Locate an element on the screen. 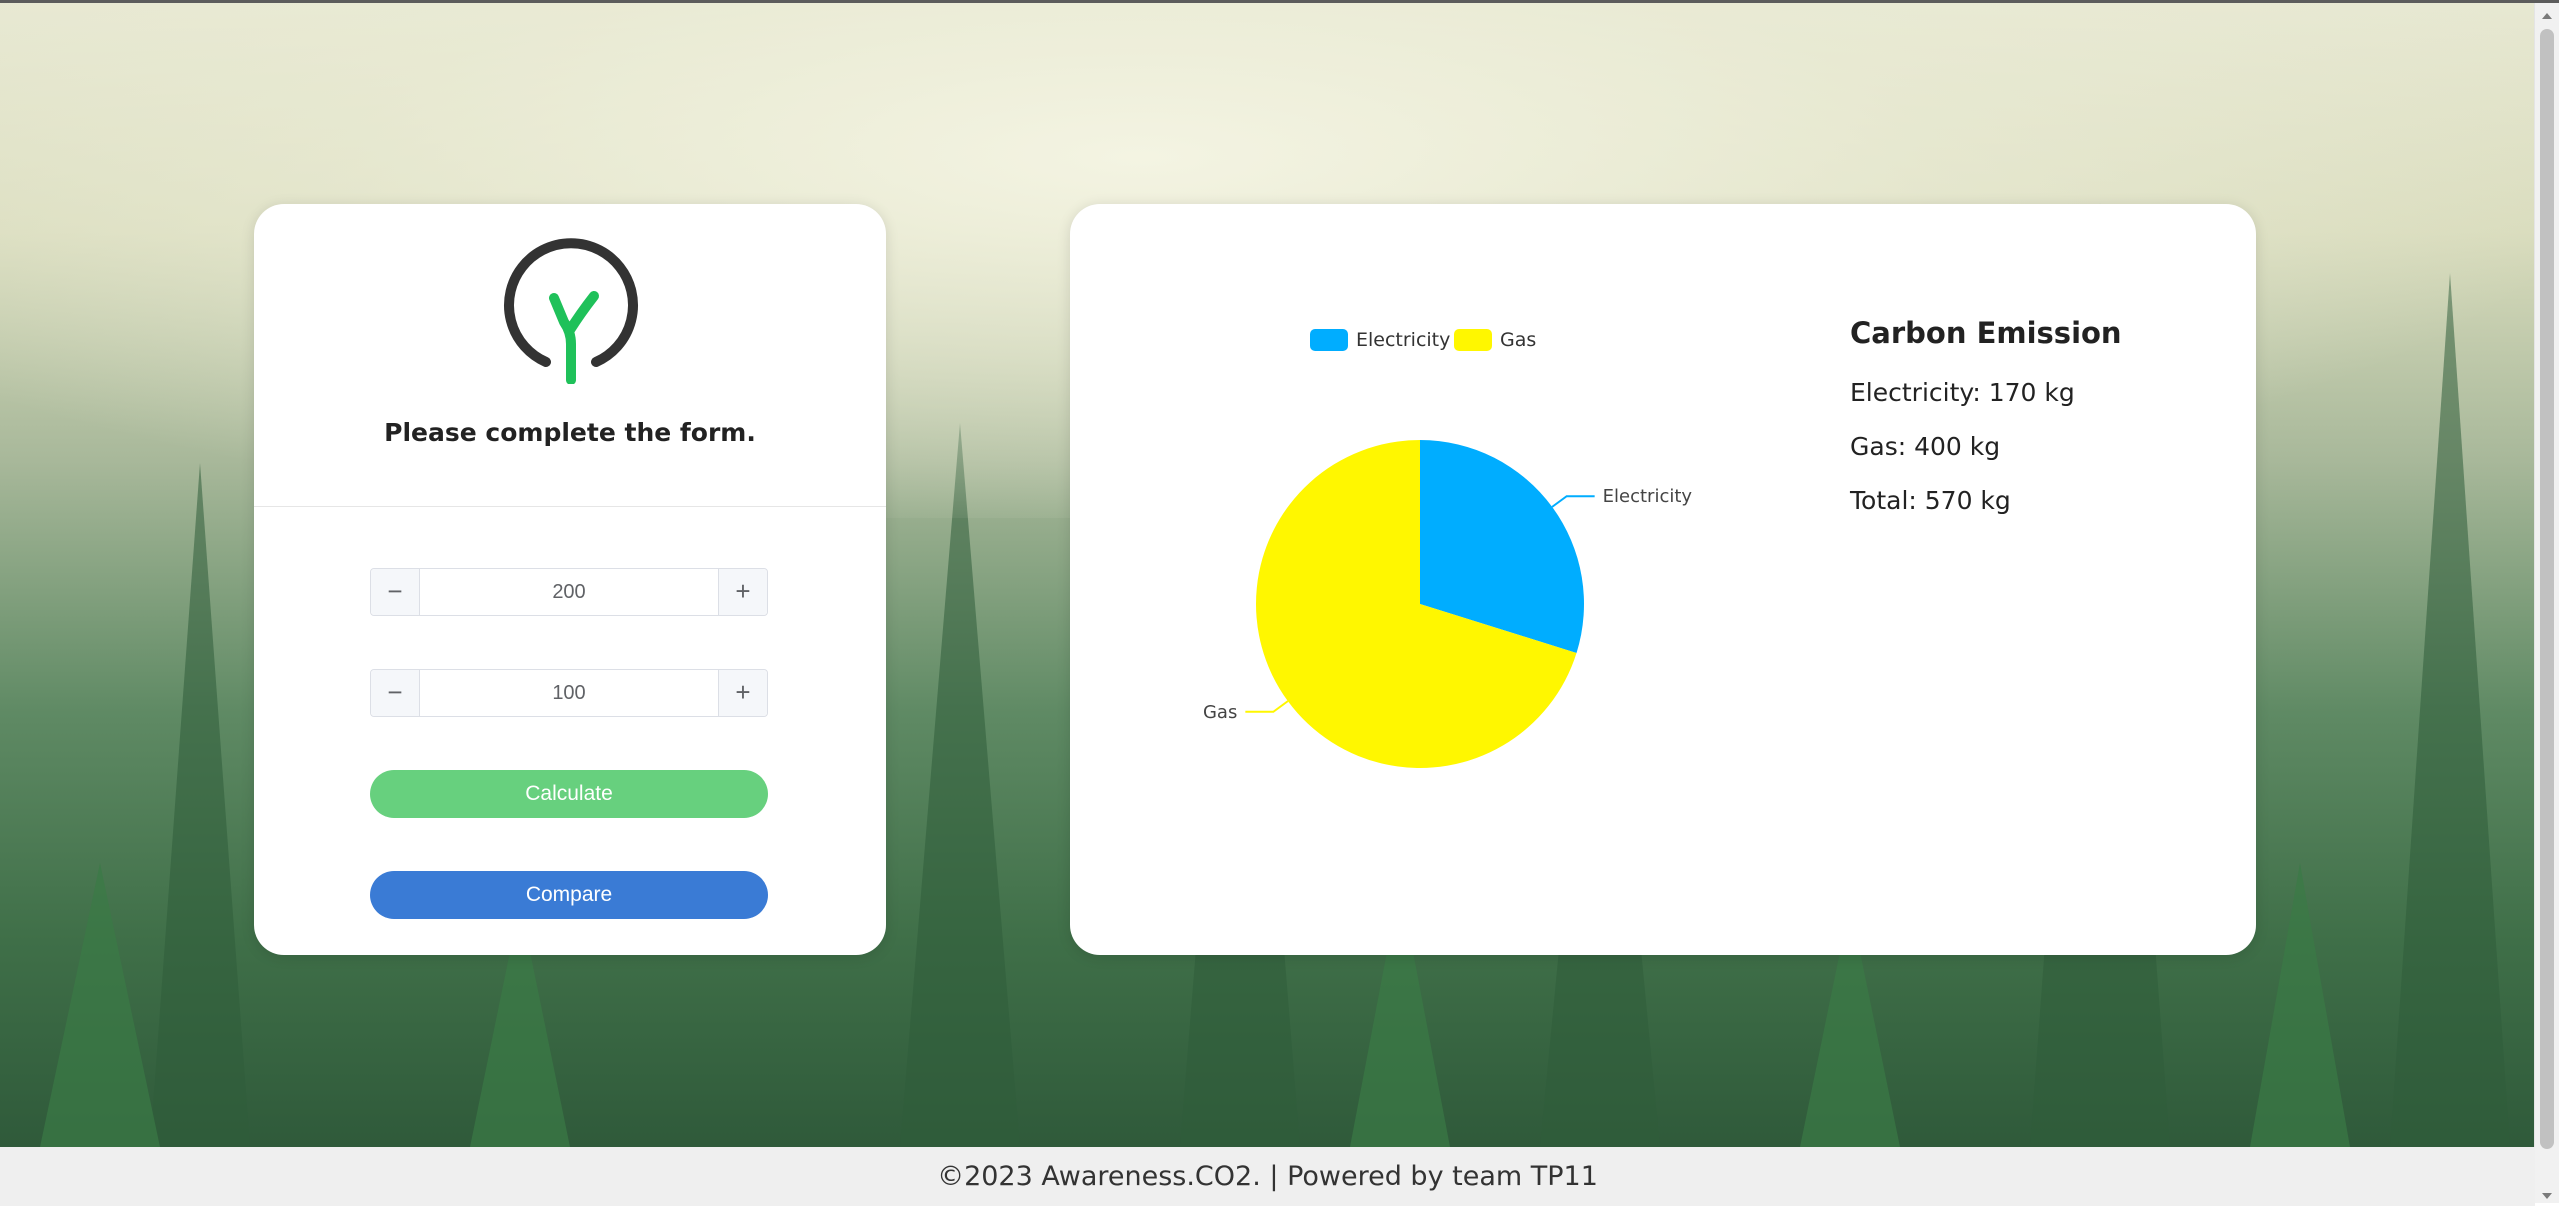 The height and width of the screenshot is (1206, 2559). tree-logo-icon is located at coordinates (571, 311).